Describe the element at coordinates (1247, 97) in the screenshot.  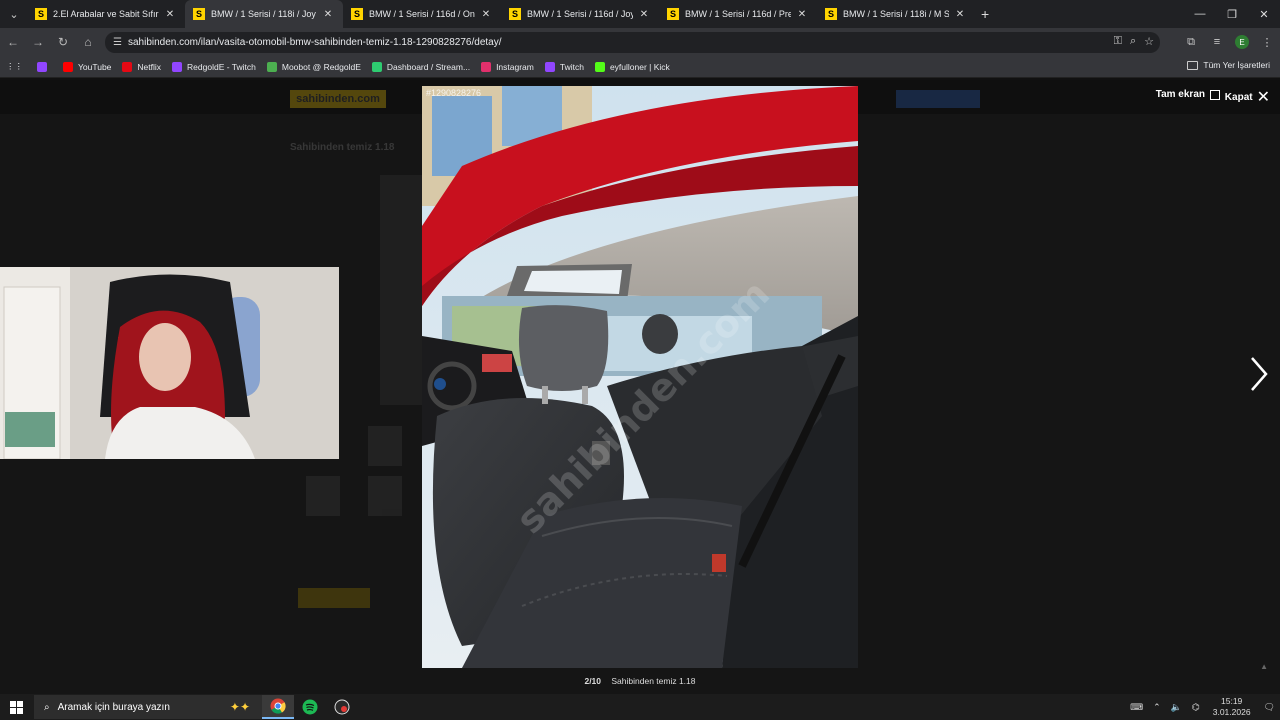
I see `close-lightbox-button: Kapat ✕` at that location.